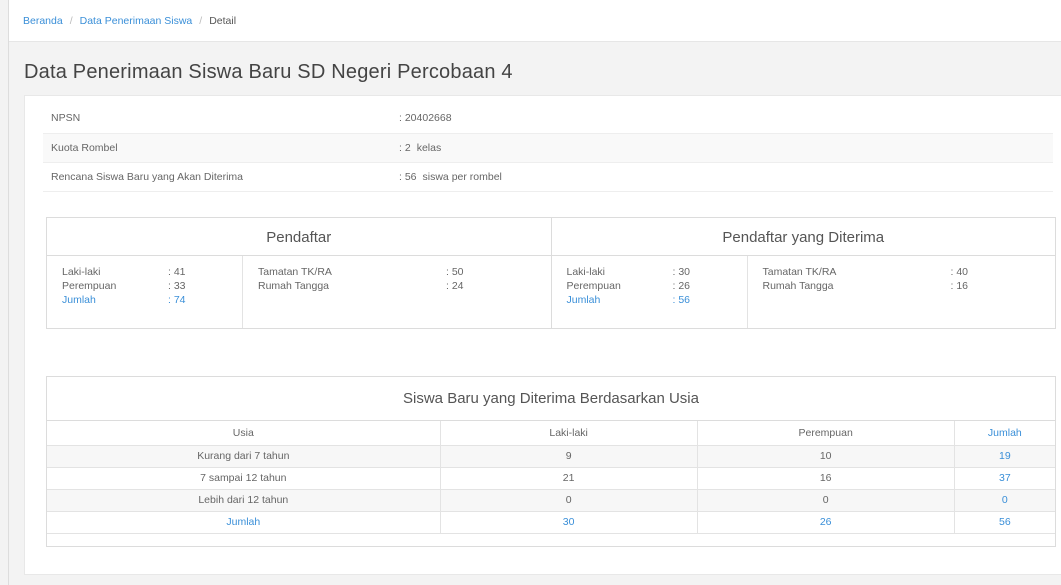 Image resolution: width=1061 pixels, height=585 pixels. Describe the element at coordinates (826, 478) in the screenshot. I see `perempuan-cell: 16` at that location.